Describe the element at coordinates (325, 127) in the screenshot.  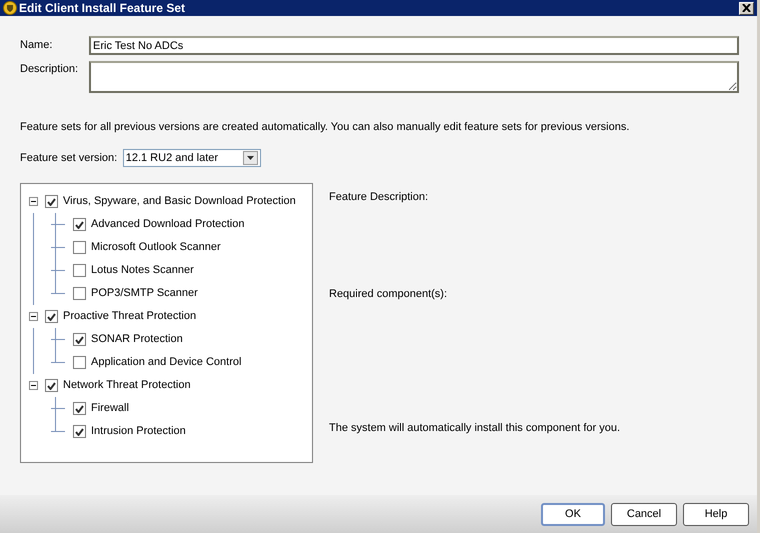
I see `info-text: Feature sets for all previous versions are created automatically. You can also manually edit feature sets for previous versions.` at that location.